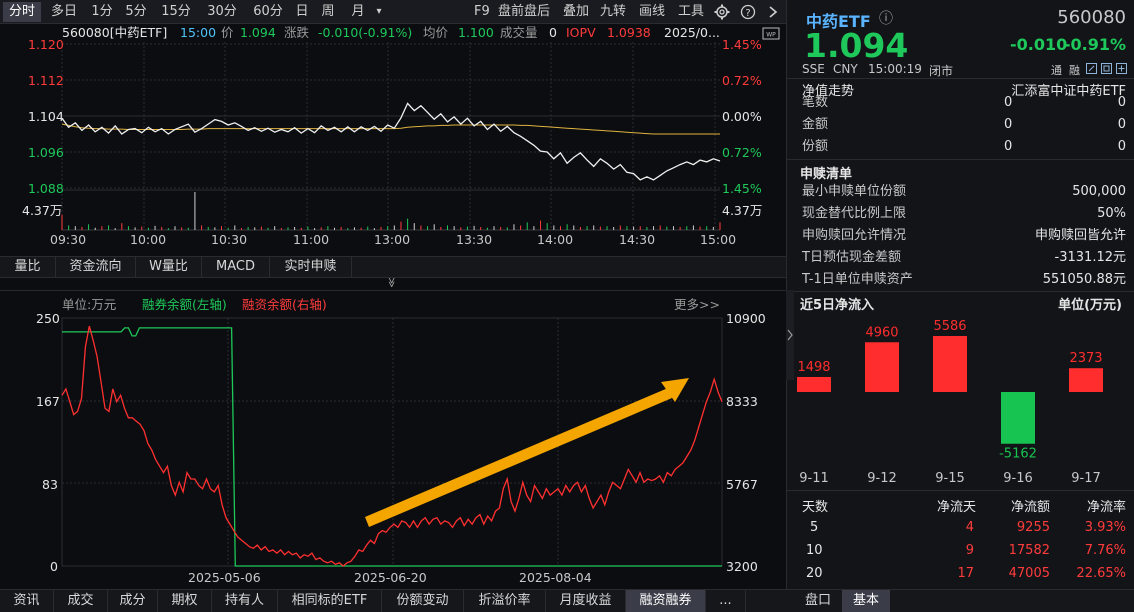 The width and height of the screenshot is (1134, 612). Describe the element at coordinates (748, 12) in the screenshot. I see `help-icon: ?` at that location.